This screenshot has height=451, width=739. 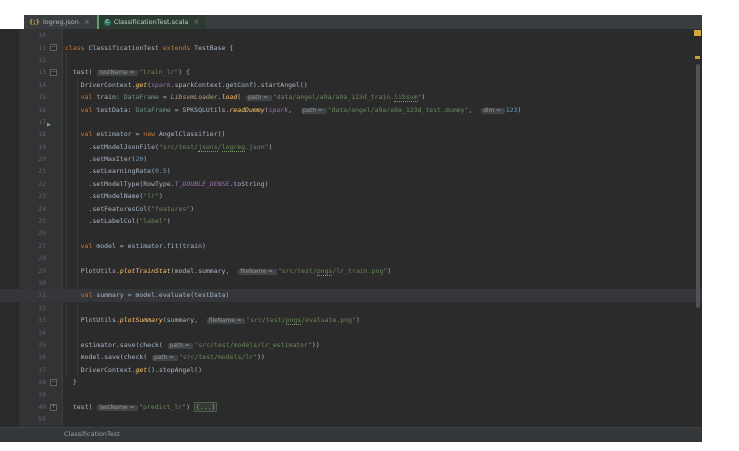 I want to click on breadcrumb: ClassificationTest, so click(x=92, y=434).